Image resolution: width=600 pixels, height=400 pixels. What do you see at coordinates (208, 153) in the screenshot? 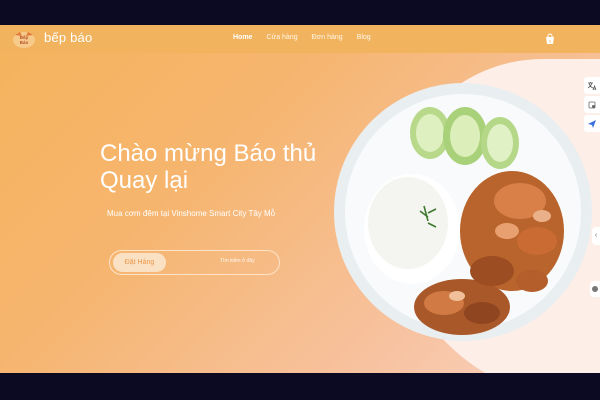
I see `hero-title-line1: Chào mừng Báo thủ` at bounding box center [208, 153].